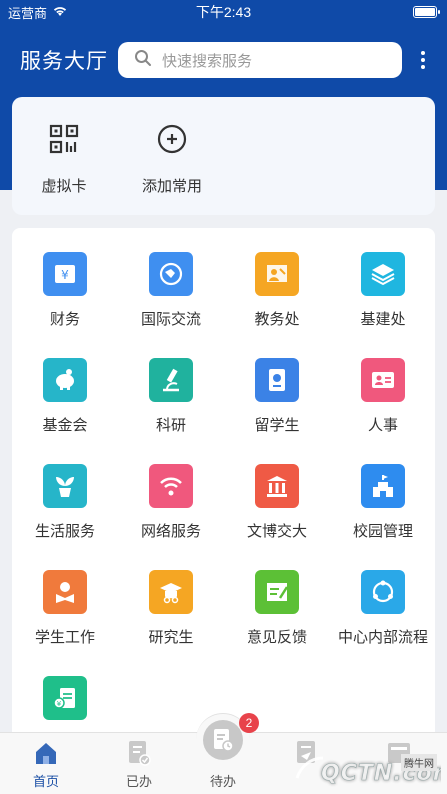 Image resolution: width=447 pixels, height=794 pixels. I want to click on wifi-icon, so click(171, 486).